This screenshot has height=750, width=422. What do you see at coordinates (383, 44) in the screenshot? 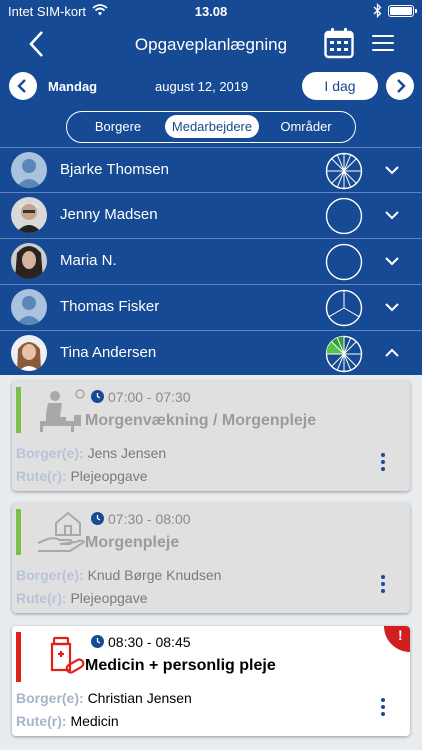
I see `hamburger-menu-icon` at bounding box center [383, 44].